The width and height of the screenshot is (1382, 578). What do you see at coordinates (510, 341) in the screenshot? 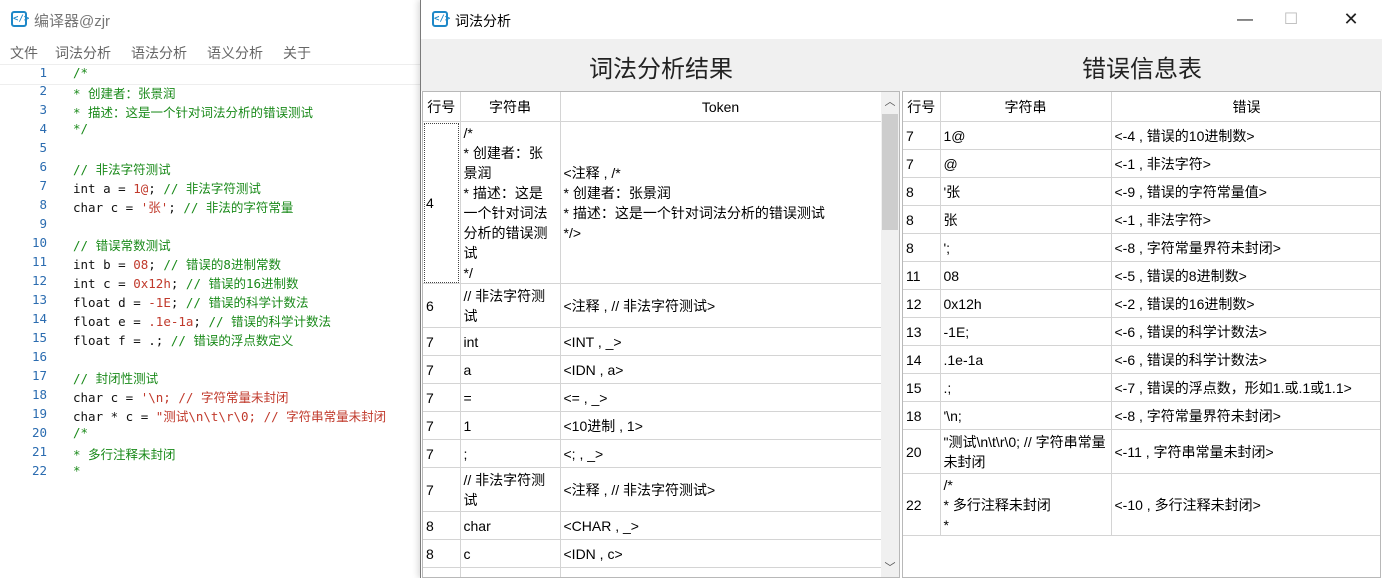
I see `cell-string: int` at bounding box center [510, 341].